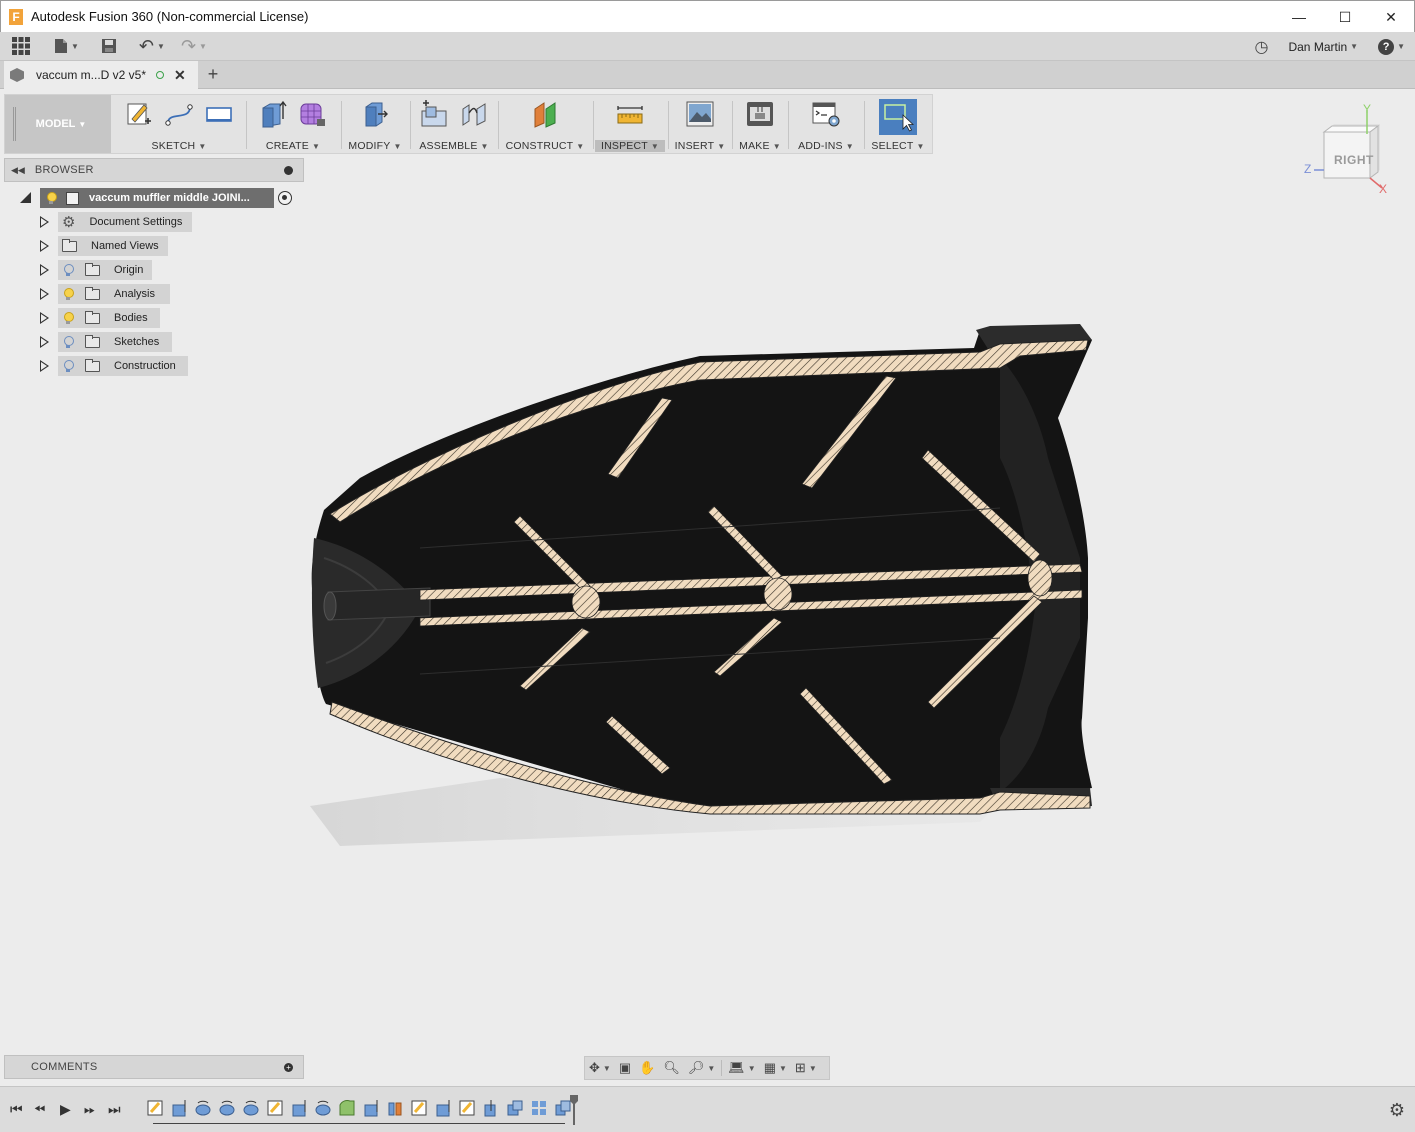 Image resolution: width=1415 pixels, height=1132 pixels. I want to click on timeline-feature-pattern-icon, so click(539, 1108).